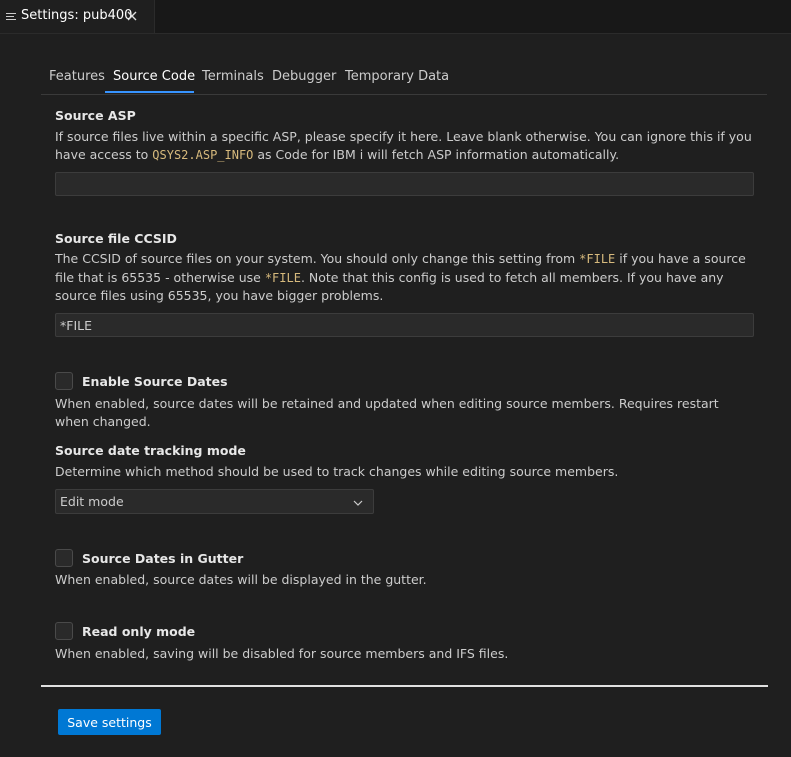  What do you see at coordinates (95, 115) in the screenshot?
I see `source-asp-label: Source ASP` at bounding box center [95, 115].